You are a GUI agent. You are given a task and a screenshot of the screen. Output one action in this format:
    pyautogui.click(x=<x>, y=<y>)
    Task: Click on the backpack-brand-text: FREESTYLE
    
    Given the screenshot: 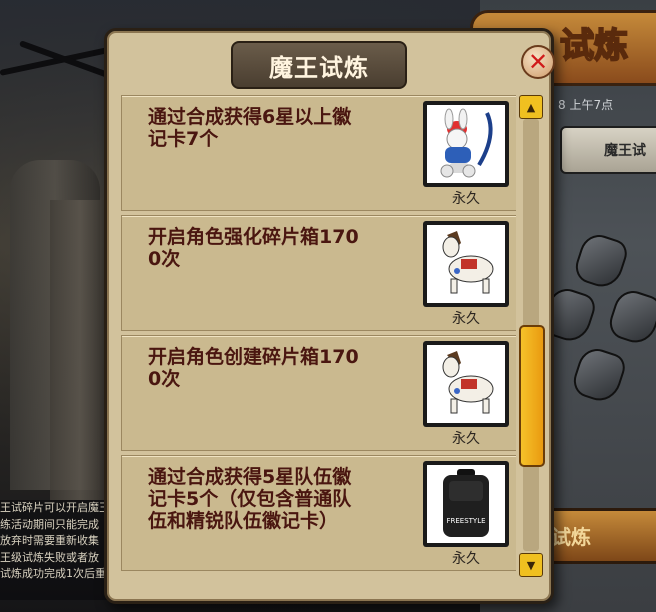 What is the action you would take?
    pyautogui.click(x=465, y=521)
    